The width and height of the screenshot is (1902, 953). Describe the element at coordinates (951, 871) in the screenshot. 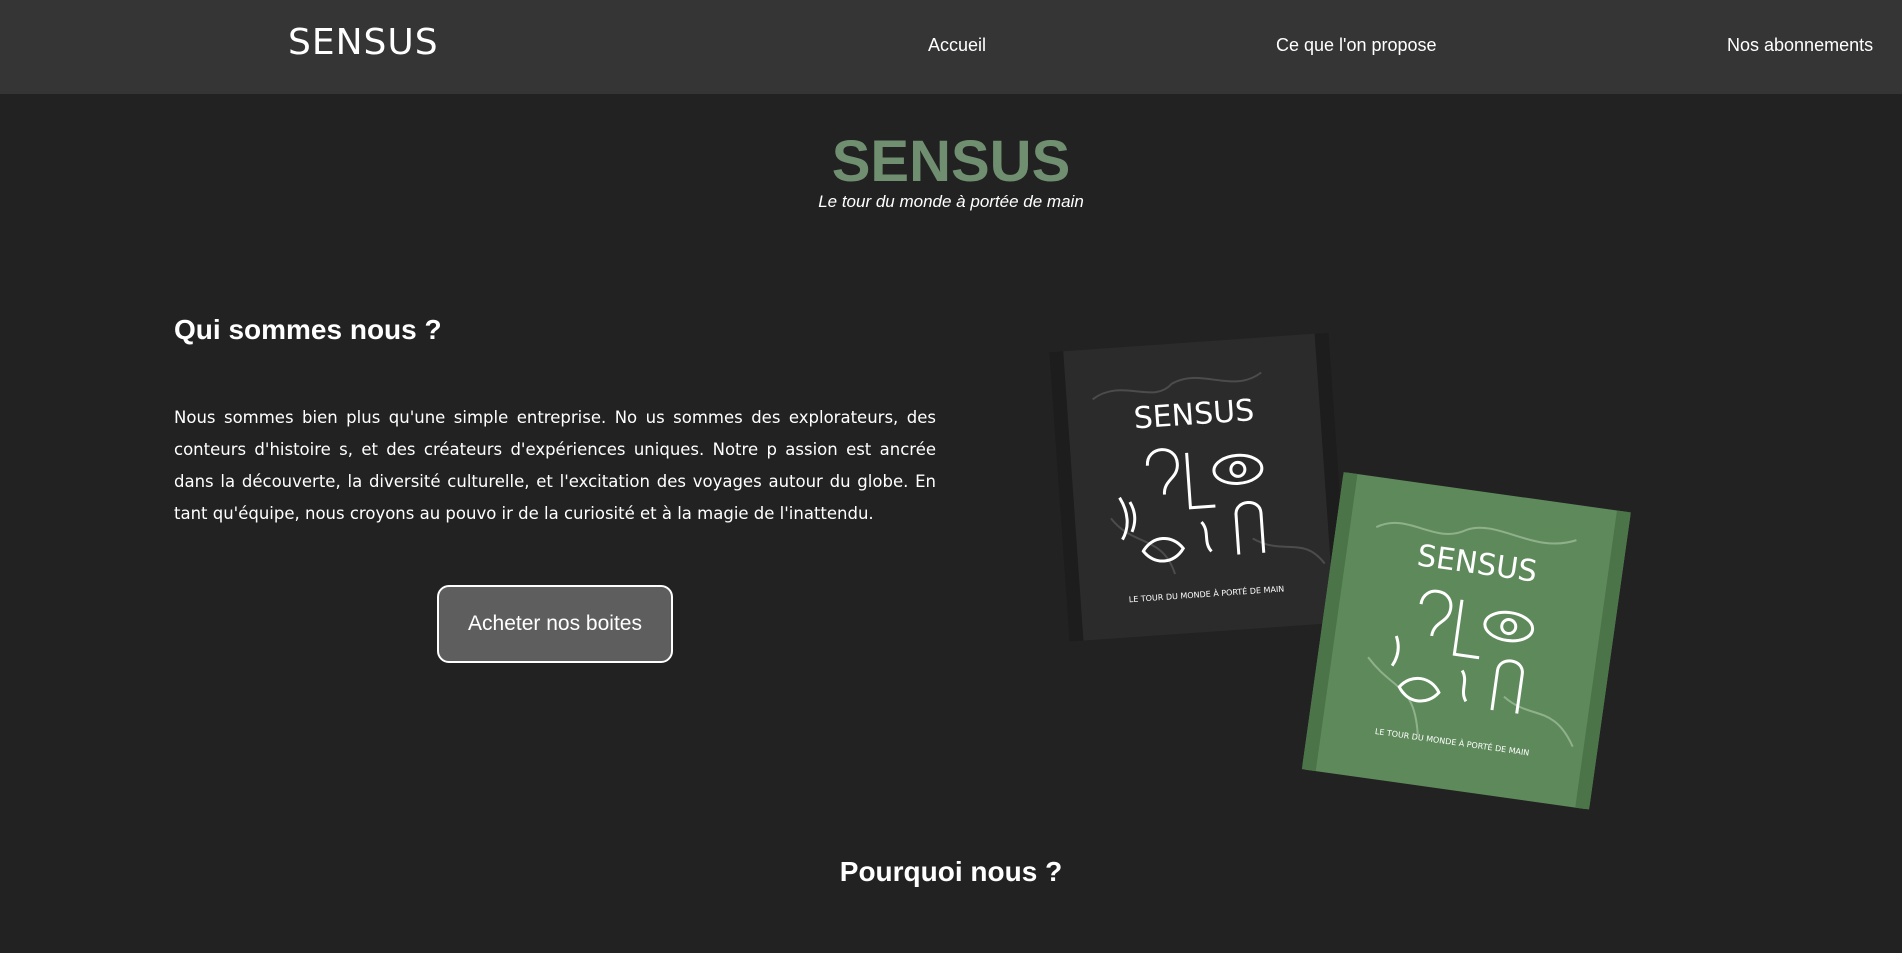

I see `why-heading: Pourquoi nous ?` at that location.